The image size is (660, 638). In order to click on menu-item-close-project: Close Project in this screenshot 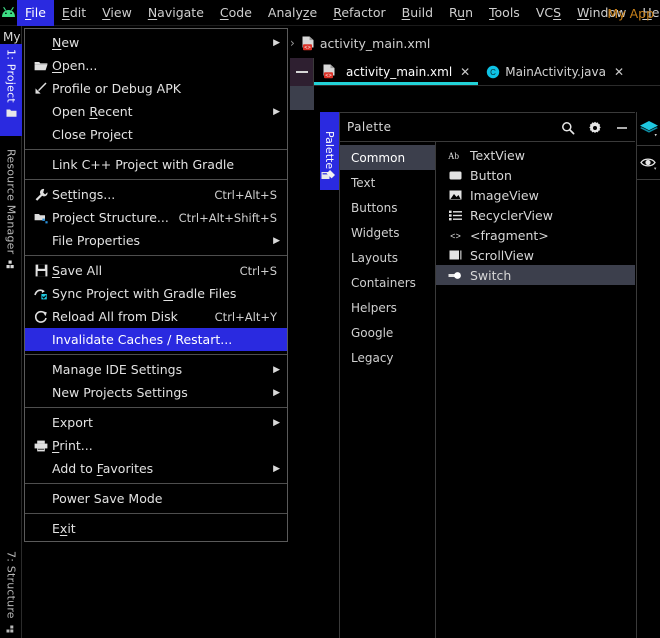, I will do `click(156, 134)`.